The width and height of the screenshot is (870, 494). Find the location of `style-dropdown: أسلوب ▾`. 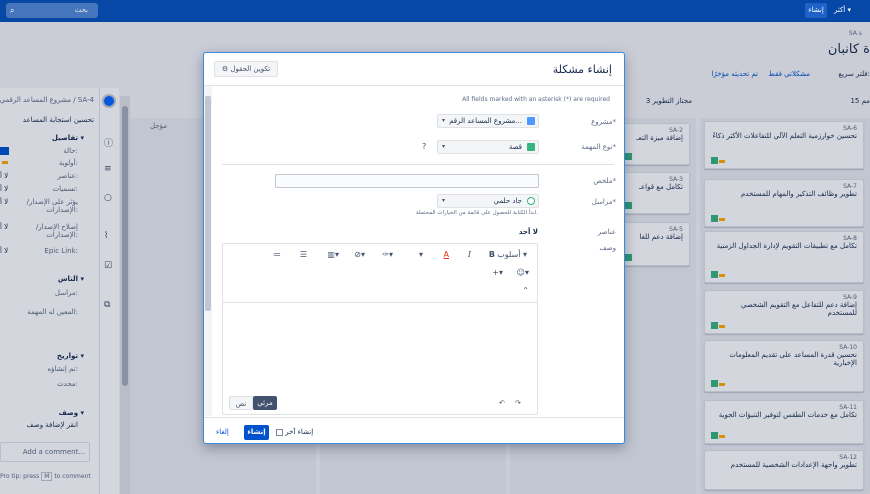

style-dropdown: أسلوب ▾ is located at coordinates (512, 254).